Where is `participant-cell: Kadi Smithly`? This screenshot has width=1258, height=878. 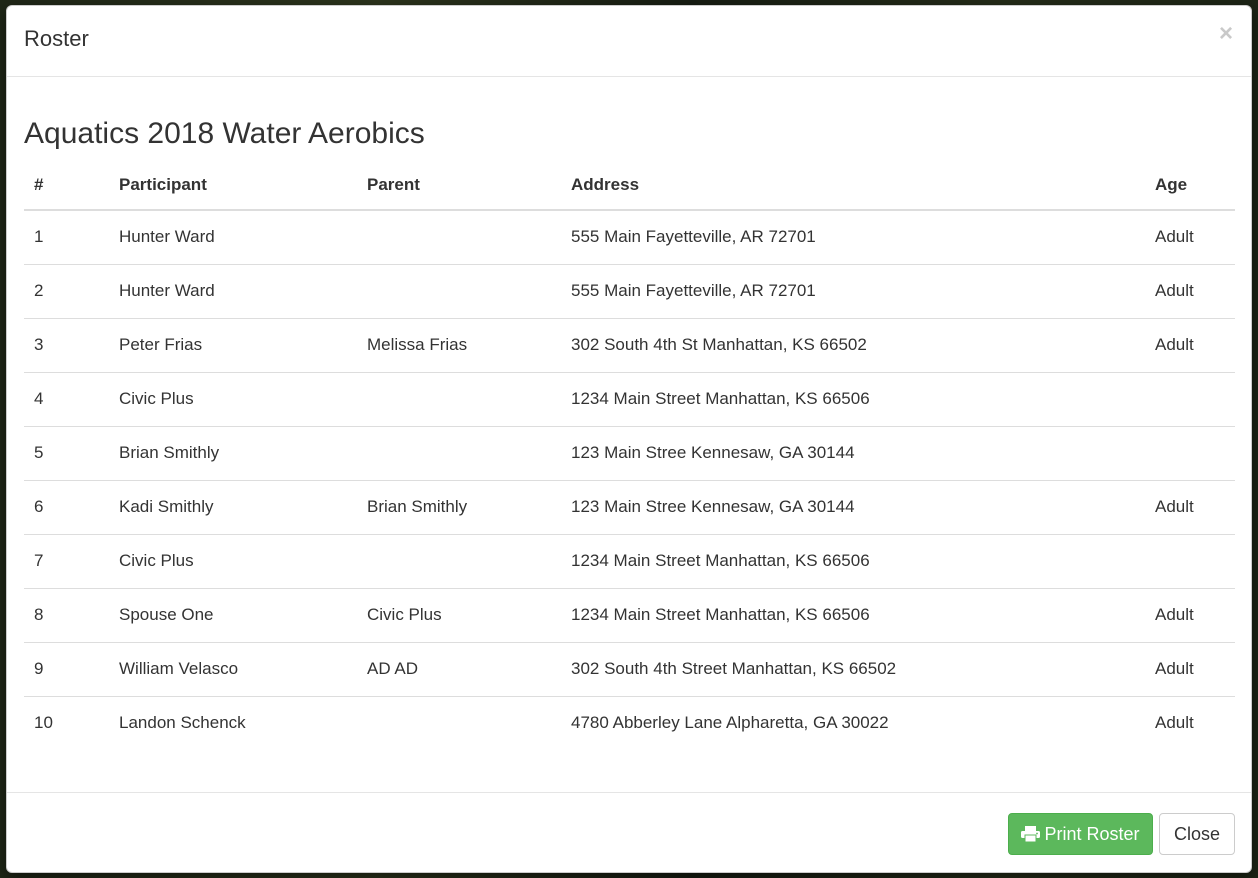 participant-cell: Kadi Smithly is located at coordinates (233, 506).